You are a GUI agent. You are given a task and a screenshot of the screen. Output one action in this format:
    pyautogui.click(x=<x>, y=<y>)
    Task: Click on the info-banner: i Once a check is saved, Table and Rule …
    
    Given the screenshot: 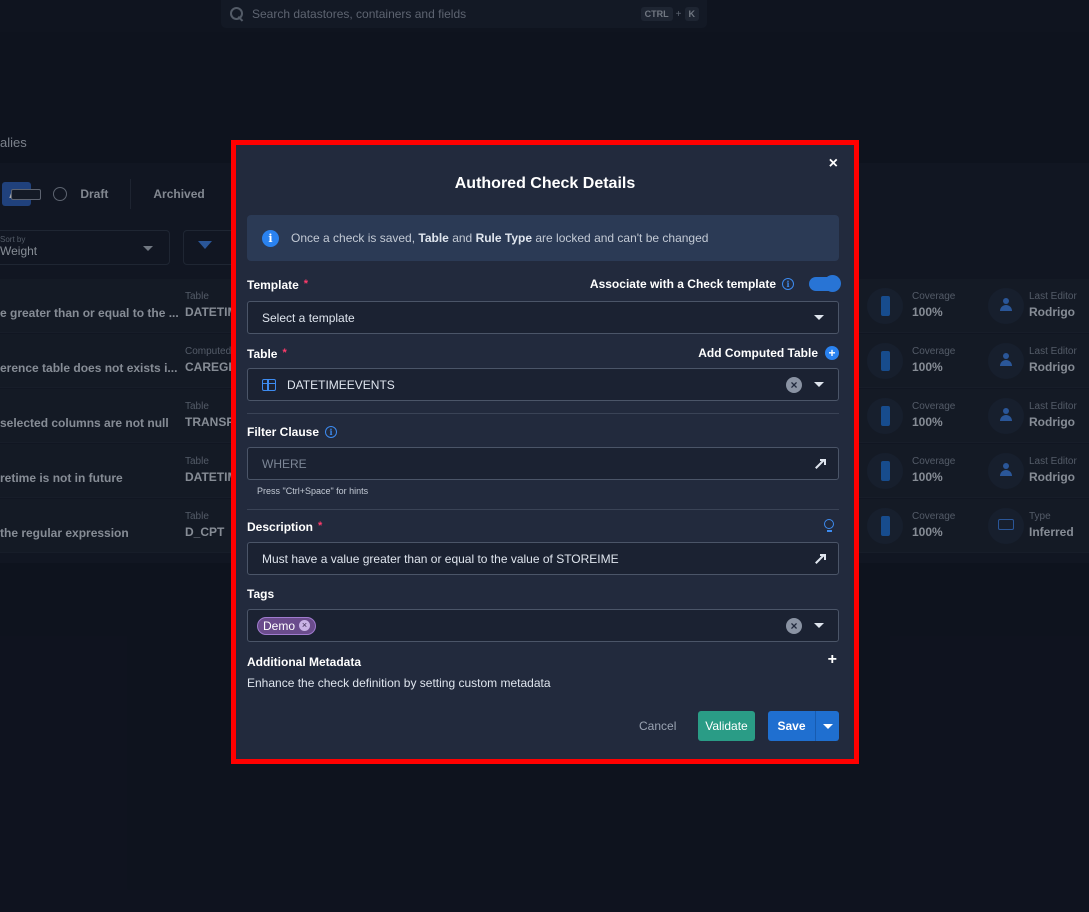 What is the action you would take?
    pyautogui.click(x=543, y=238)
    